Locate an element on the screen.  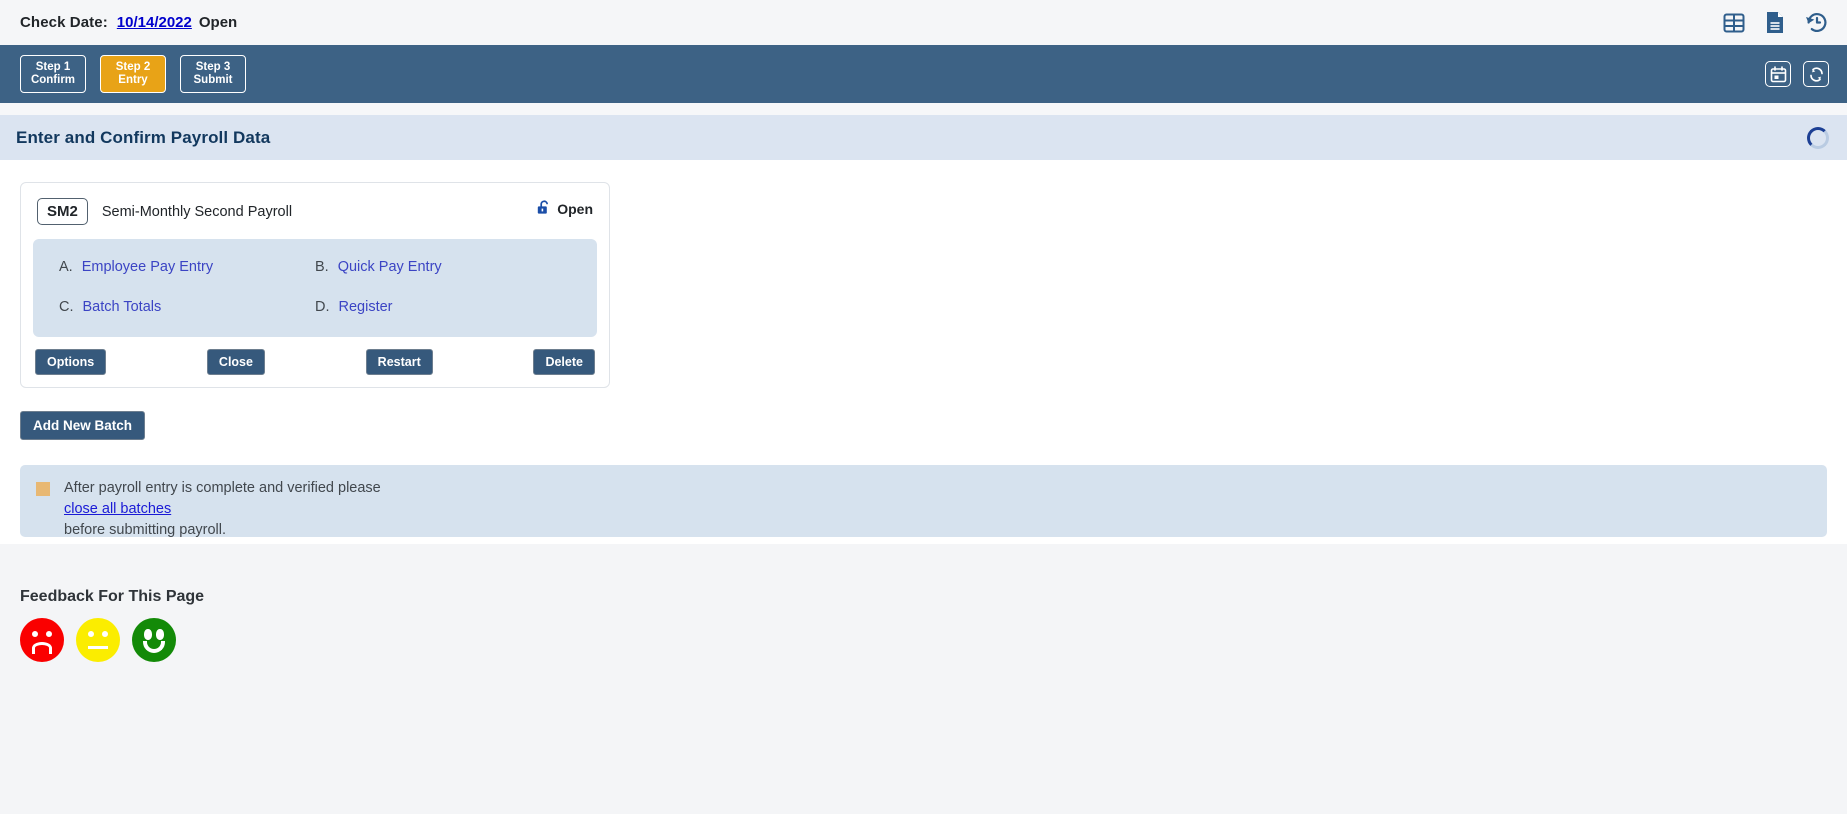
document-icon is located at coordinates (1775, 22).